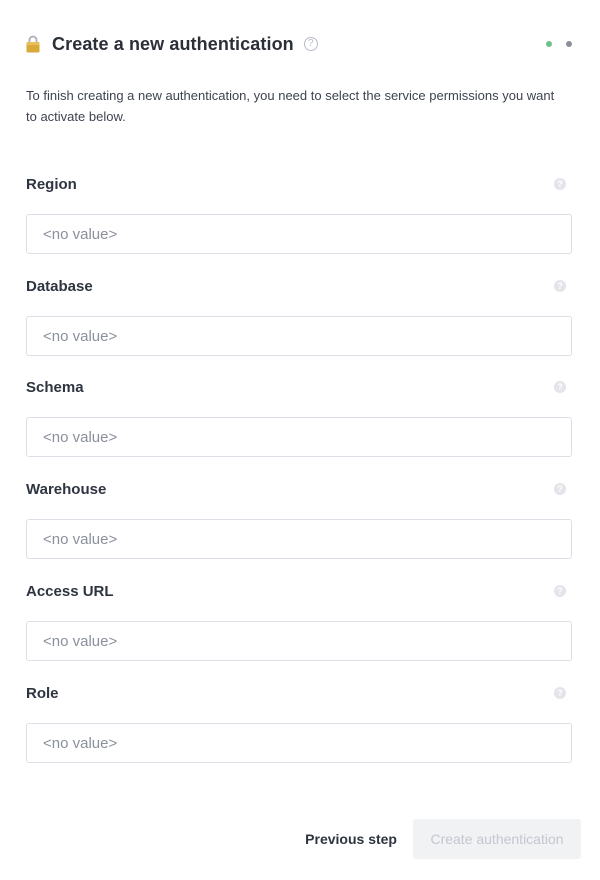  Describe the element at coordinates (299, 286) in the screenshot. I see `field-label-row: Database ?` at that location.